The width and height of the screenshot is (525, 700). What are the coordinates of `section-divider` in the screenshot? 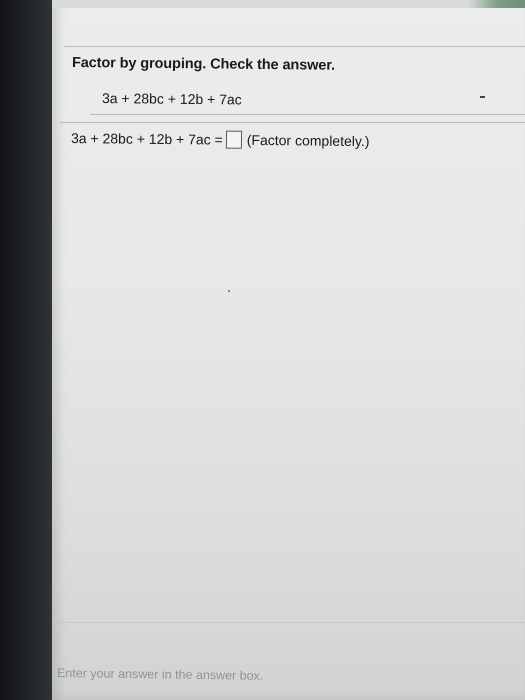 It's located at (292, 122).